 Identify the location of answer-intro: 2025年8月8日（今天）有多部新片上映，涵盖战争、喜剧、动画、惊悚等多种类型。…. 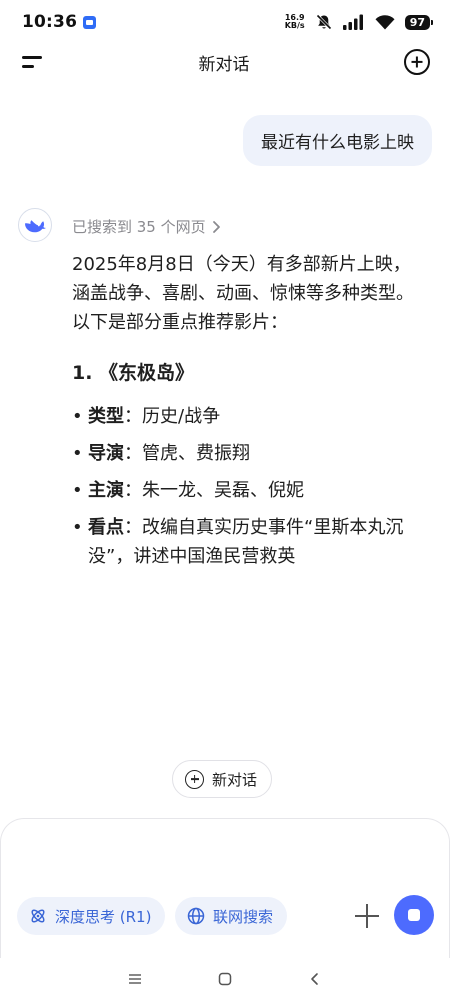
(243, 293).